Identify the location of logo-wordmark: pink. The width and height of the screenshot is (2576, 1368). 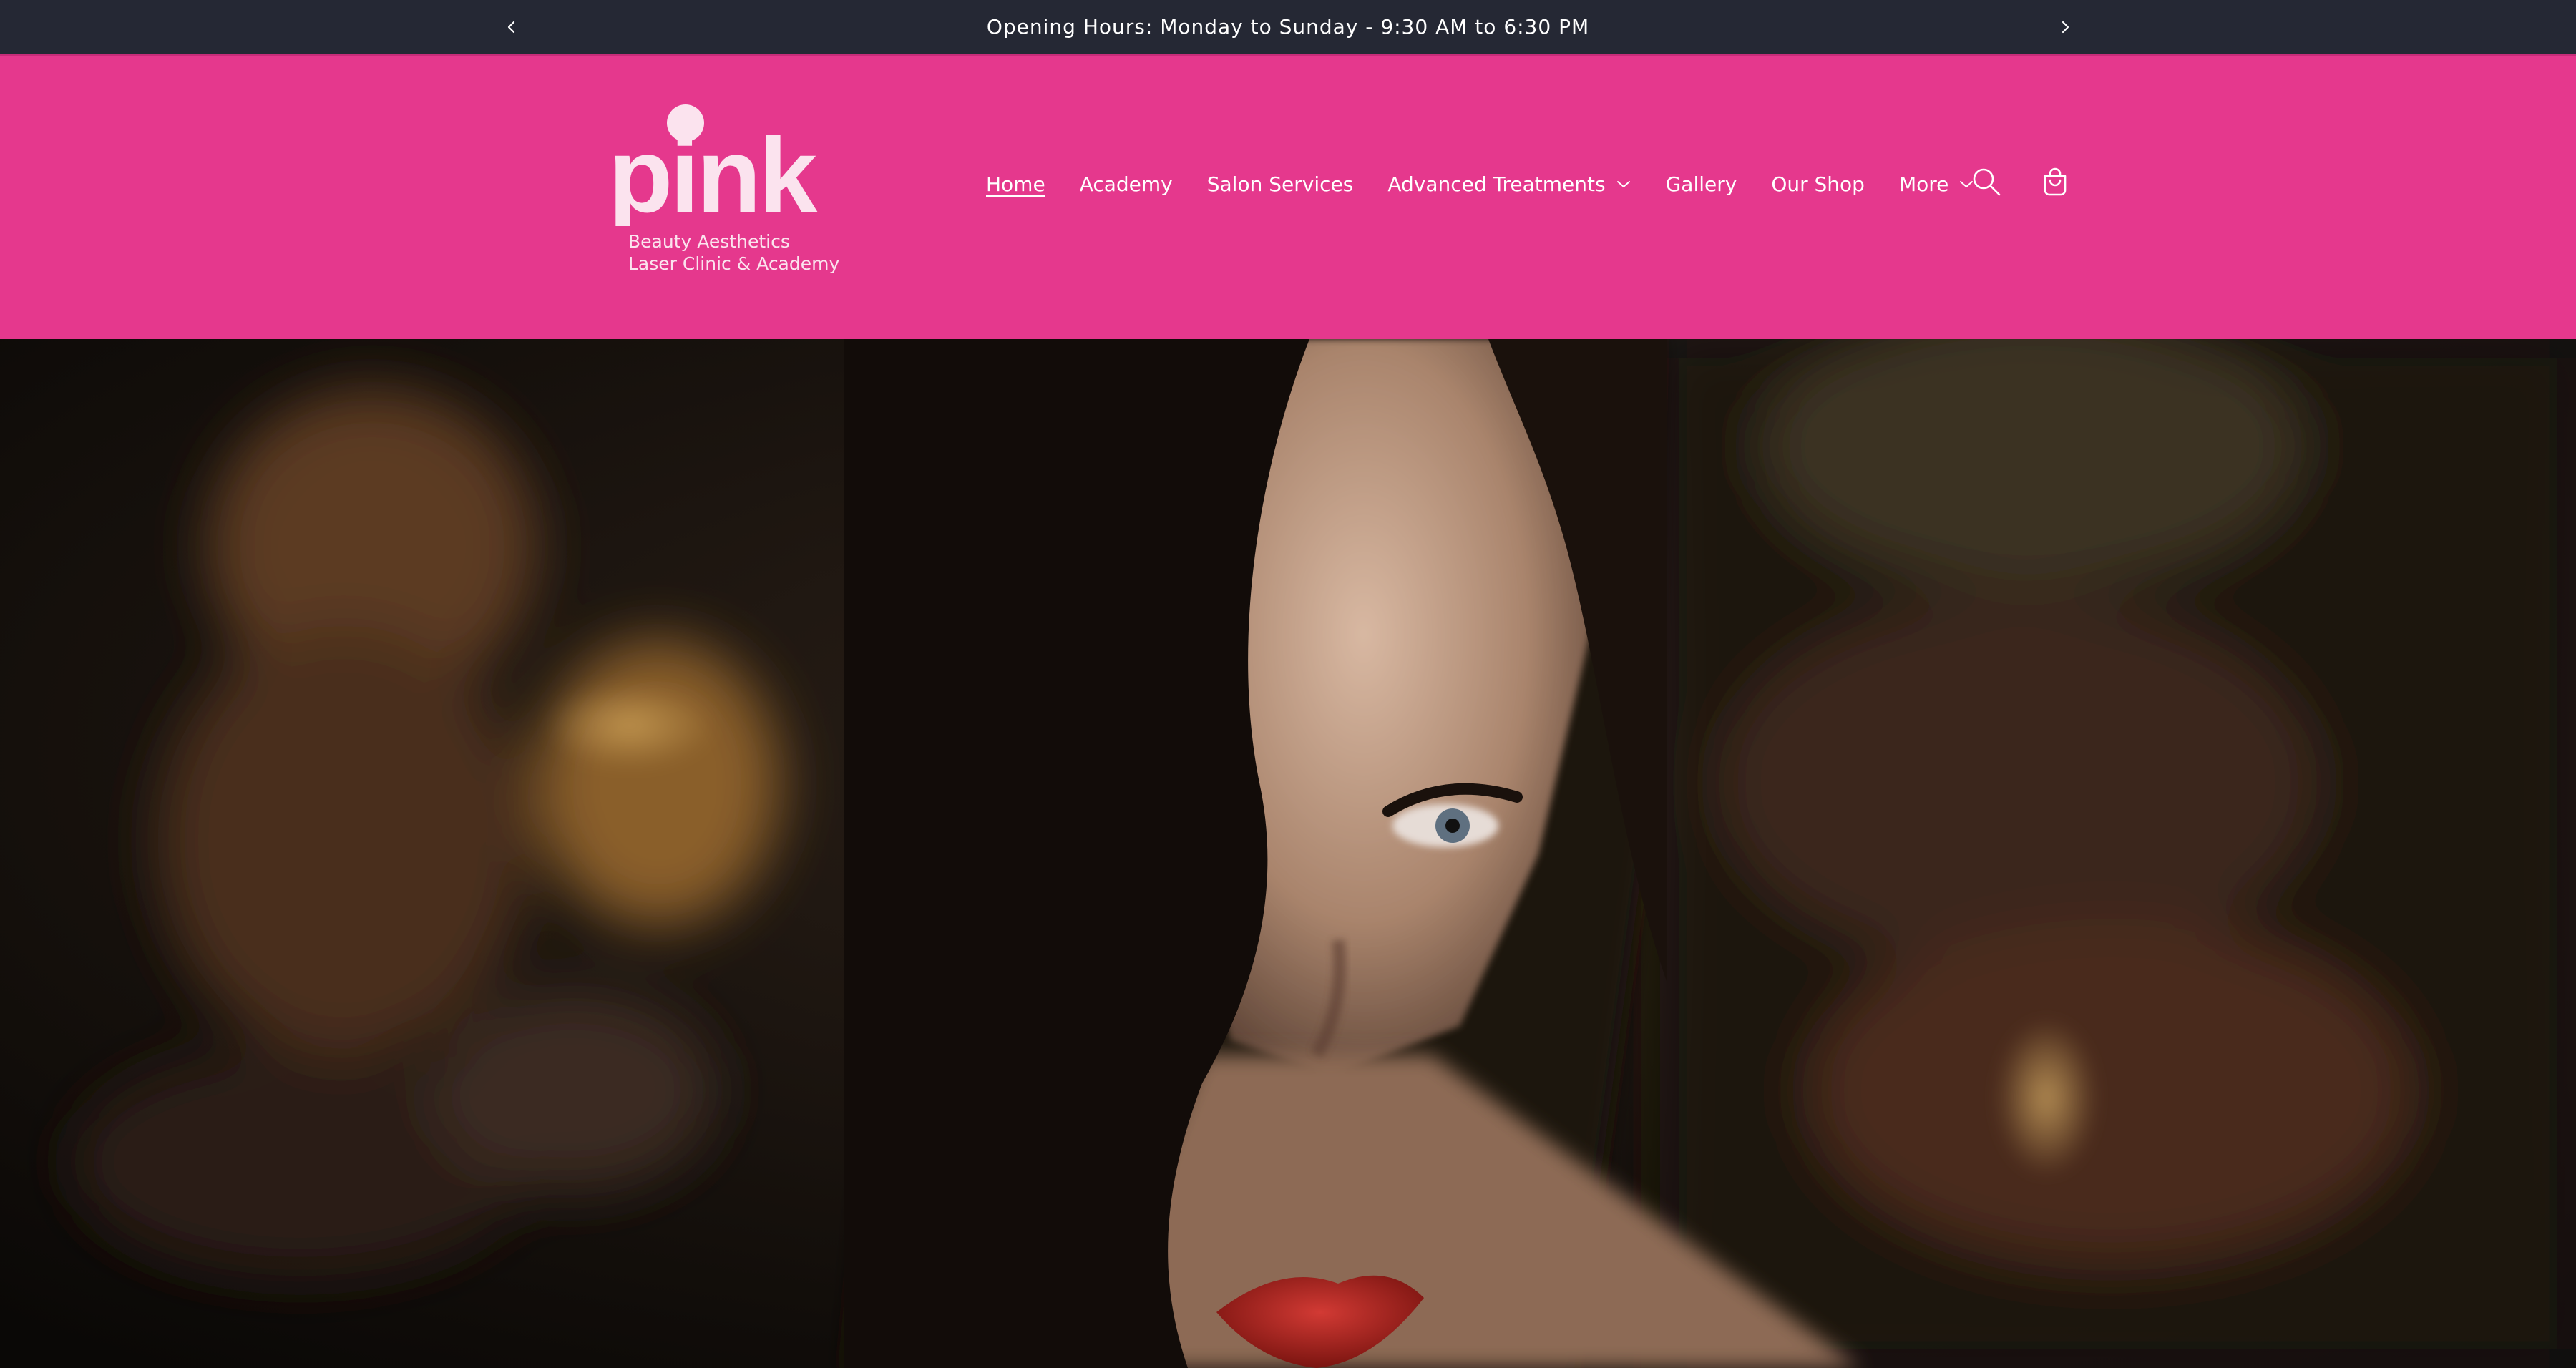
(714, 165).